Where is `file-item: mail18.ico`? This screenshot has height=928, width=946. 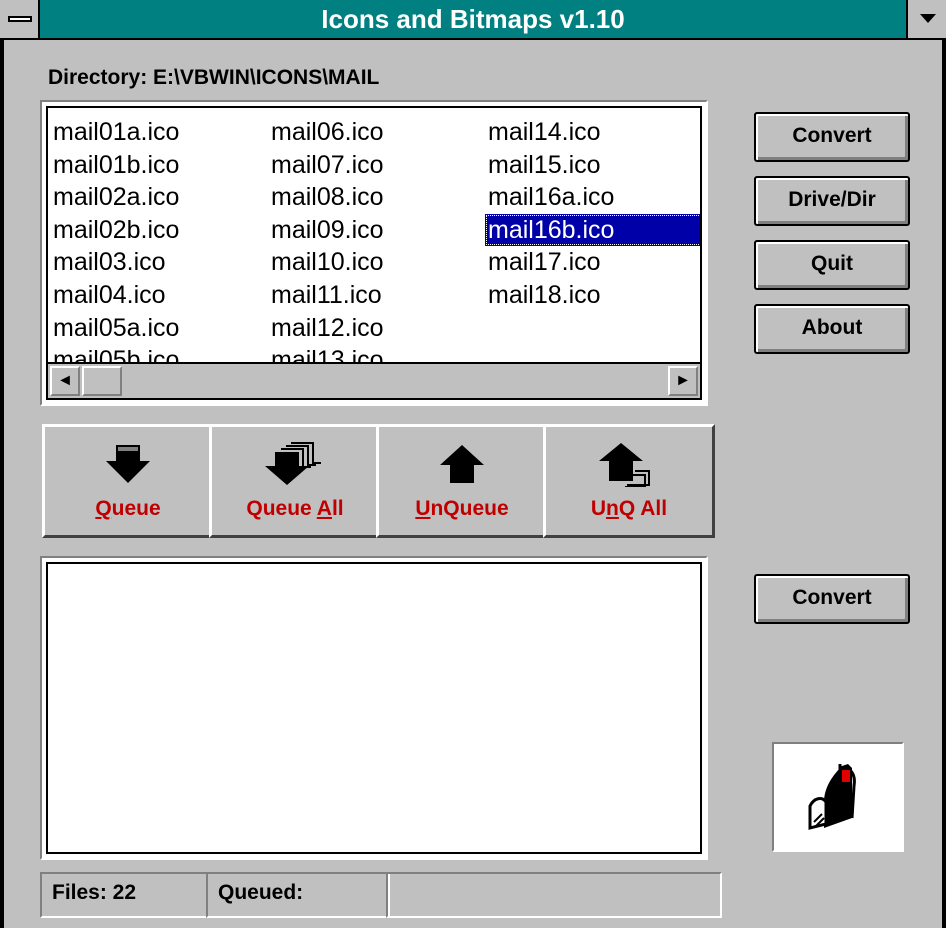
file-item: mail18.ico is located at coordinates (592, 295).